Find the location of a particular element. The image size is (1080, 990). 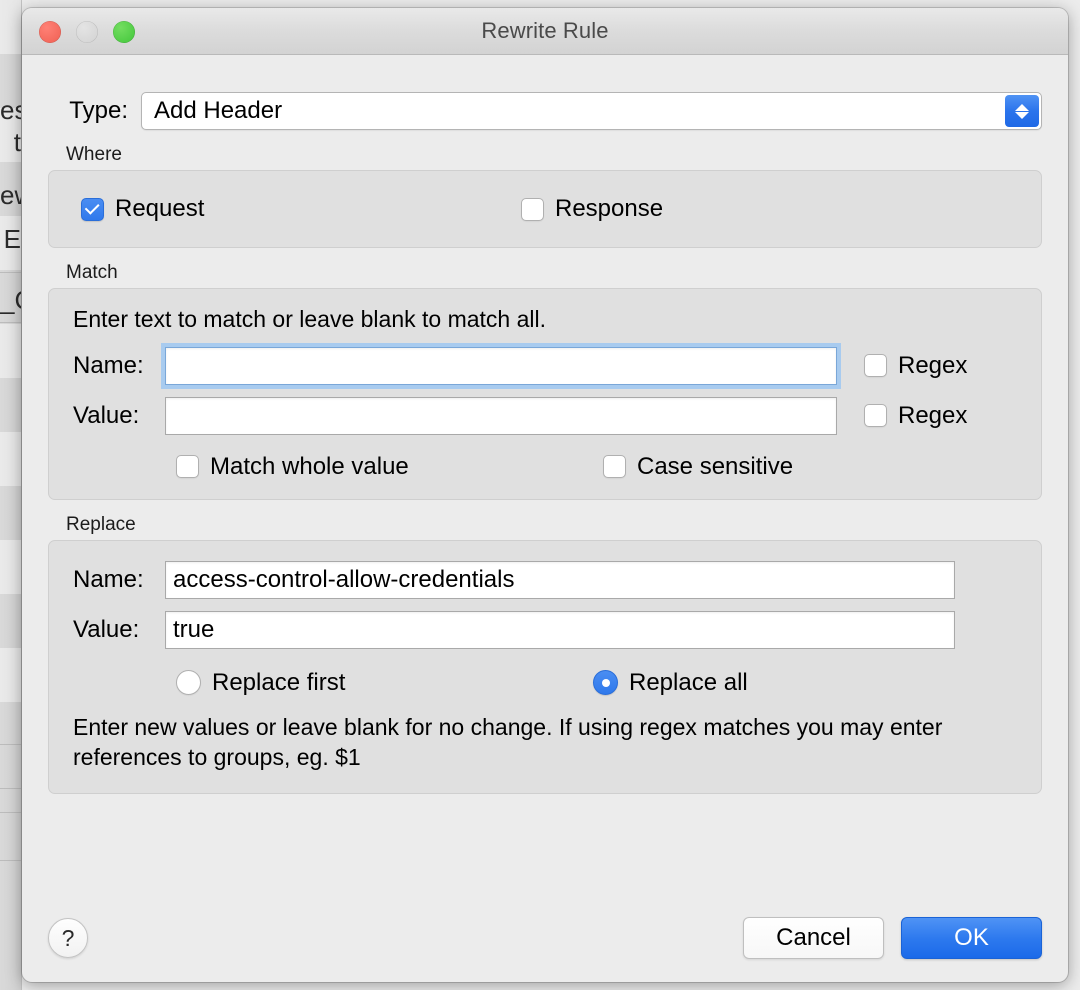

match-value-row: Value: Regex is located at coordinates (547, 415).